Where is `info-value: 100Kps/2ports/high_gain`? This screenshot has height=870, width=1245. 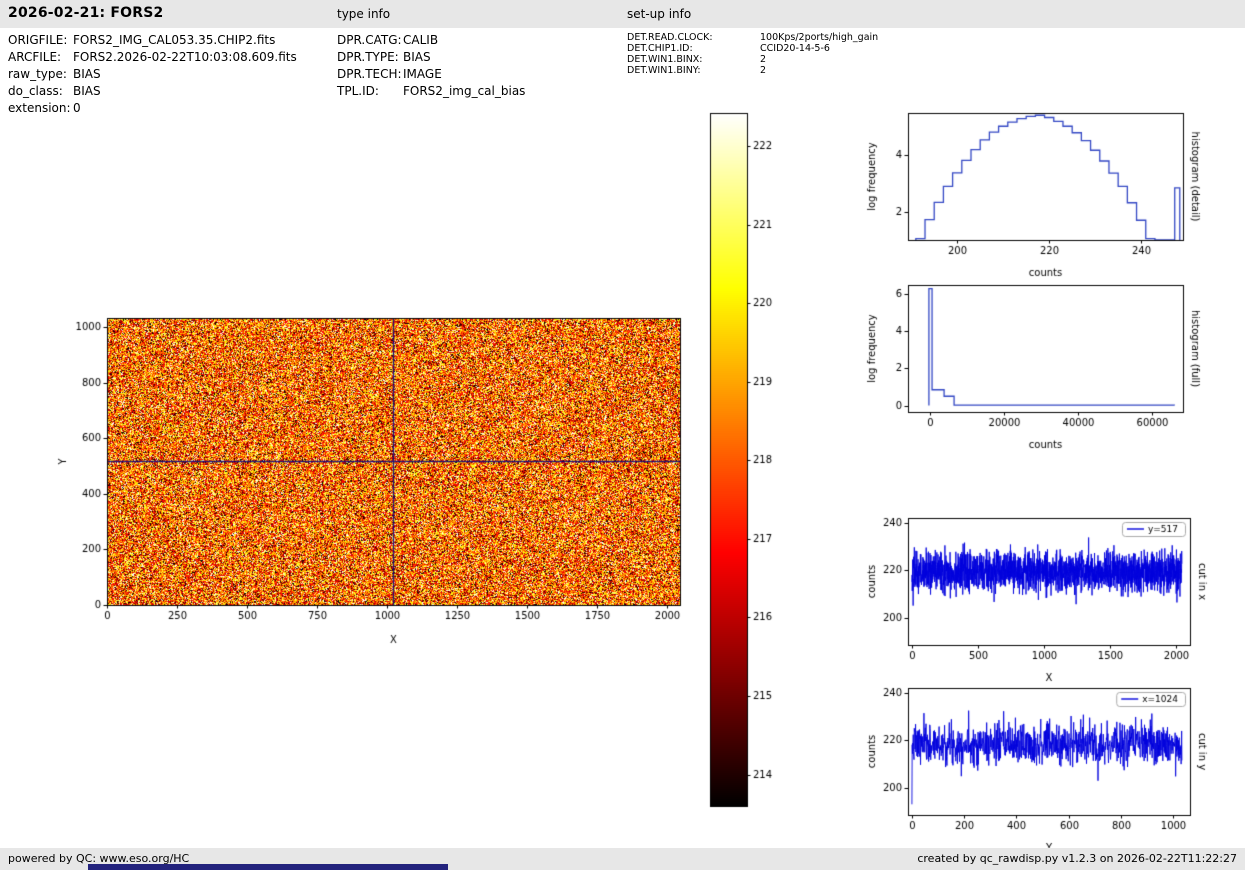 info-value: 100Kps/2ports/high_gain is located at coordinates (819, 37).